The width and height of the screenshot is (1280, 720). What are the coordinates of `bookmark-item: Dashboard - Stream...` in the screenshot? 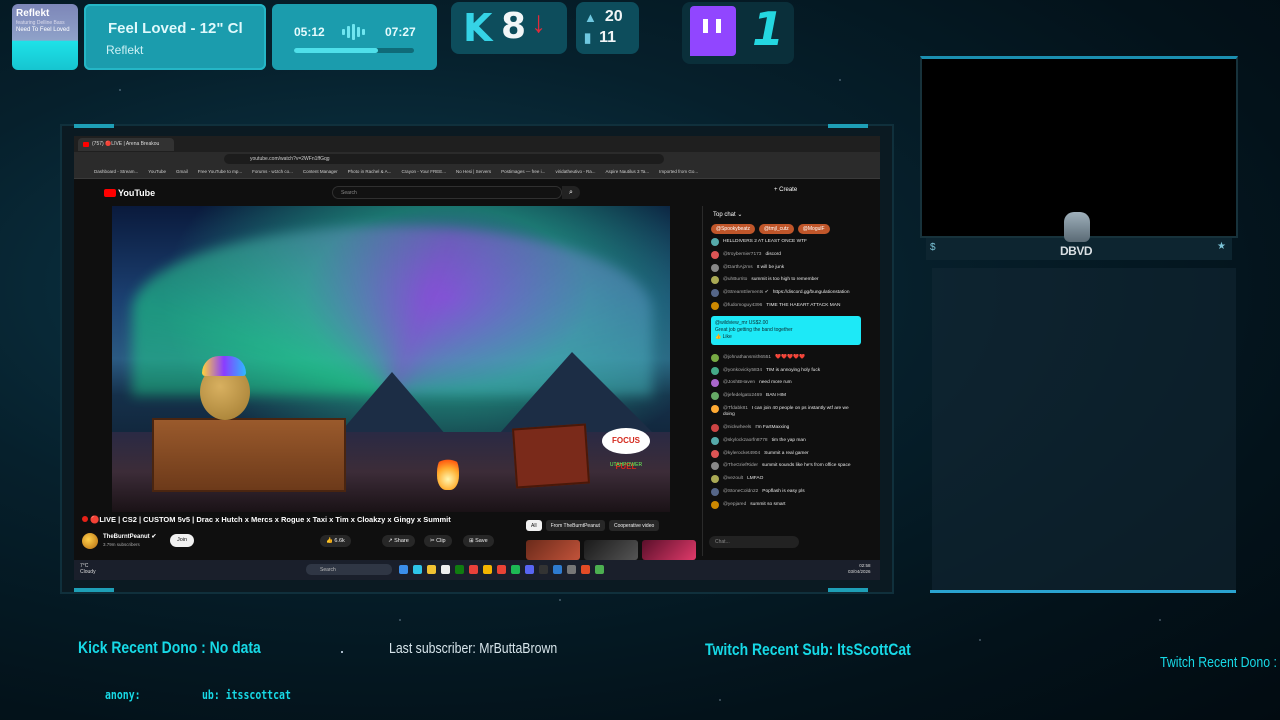 It's located at (116, 173).